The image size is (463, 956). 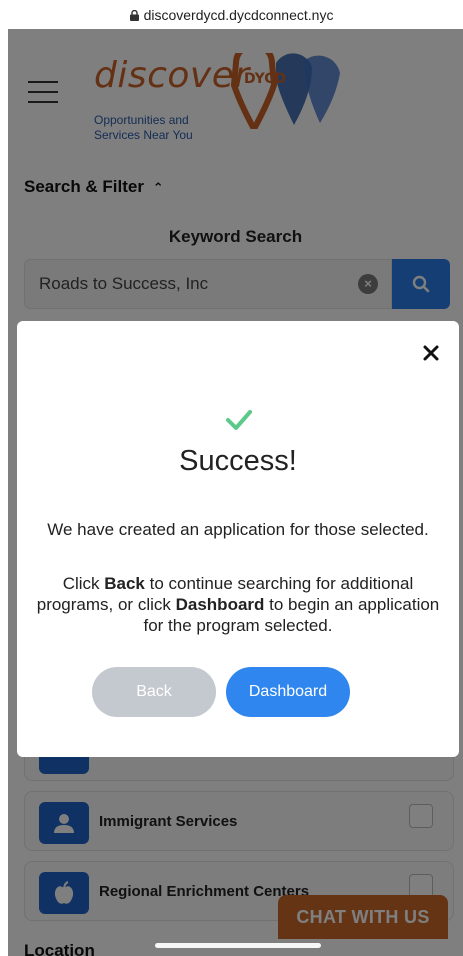 What do you see at coordinates (134, 15) in the screenshot?
I see `lock-icon` at bounding box center [134, 15].